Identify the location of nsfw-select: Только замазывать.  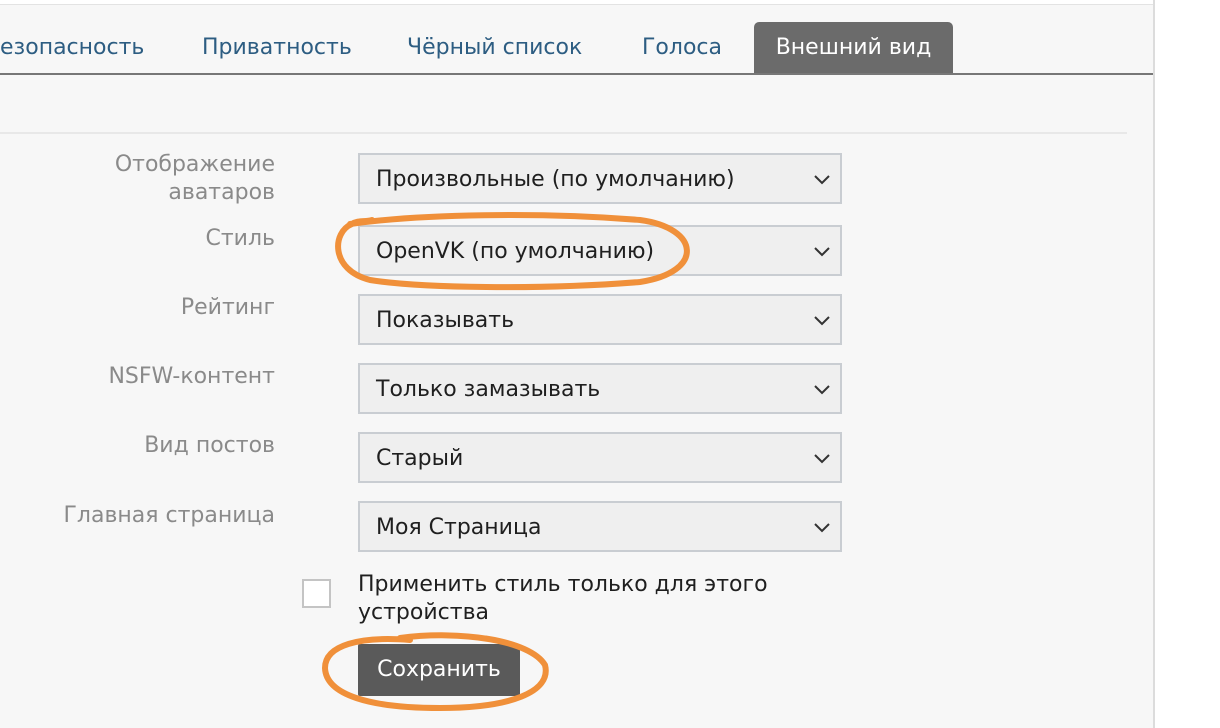
(600, 388).